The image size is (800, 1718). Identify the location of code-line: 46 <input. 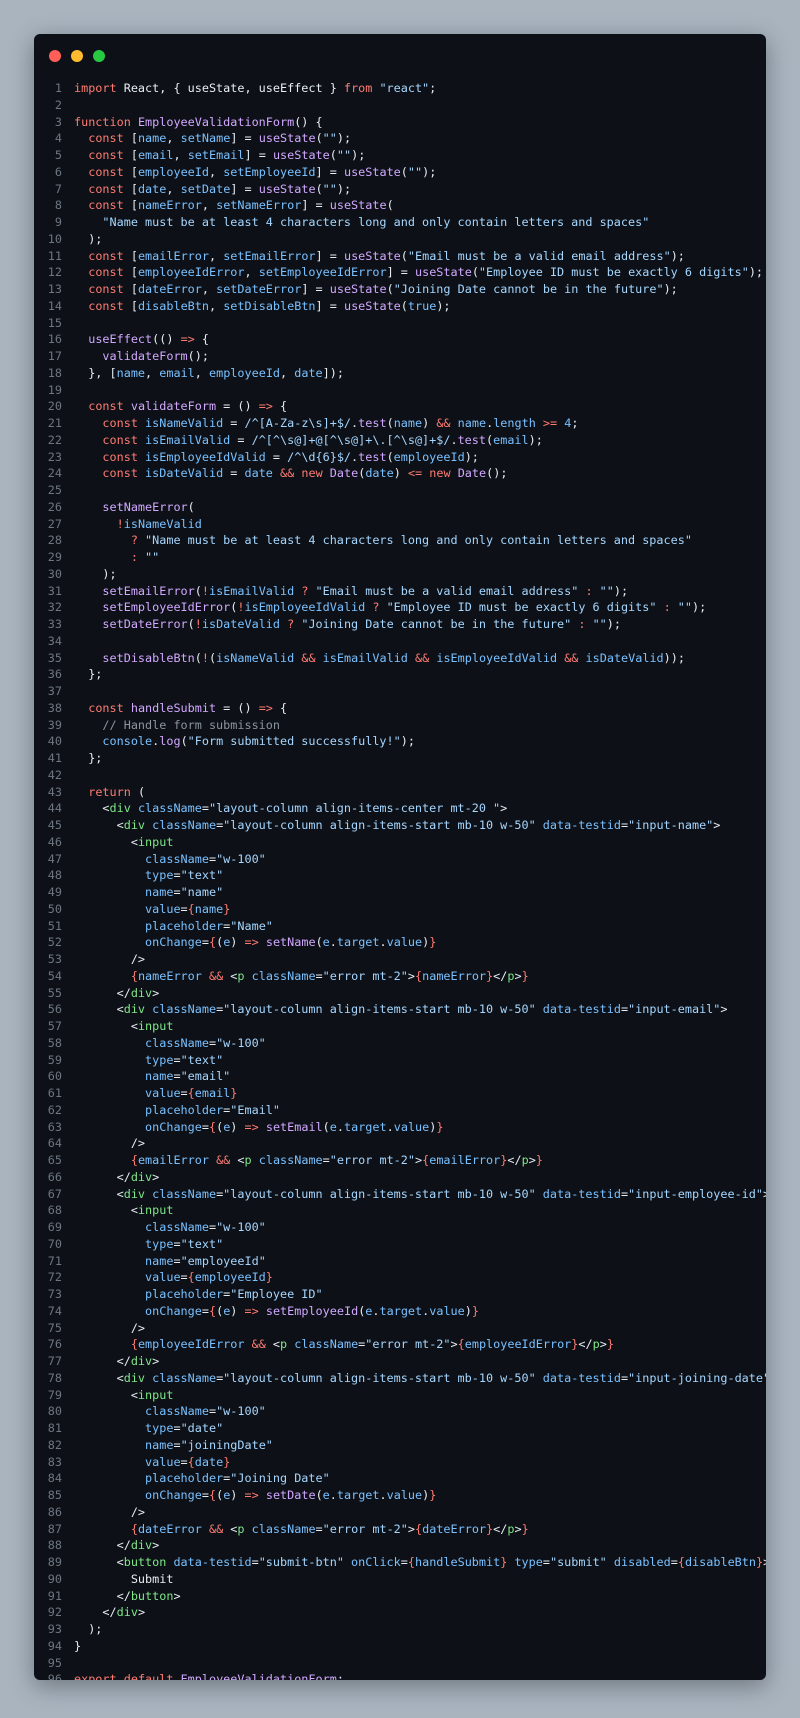
(400, 842).